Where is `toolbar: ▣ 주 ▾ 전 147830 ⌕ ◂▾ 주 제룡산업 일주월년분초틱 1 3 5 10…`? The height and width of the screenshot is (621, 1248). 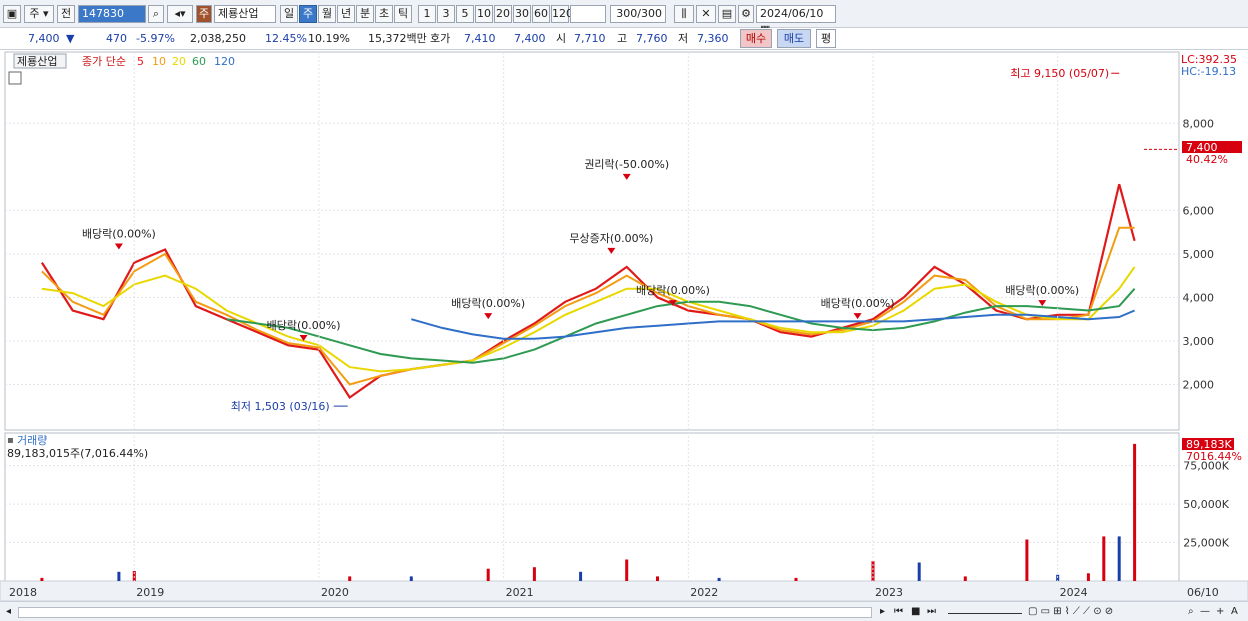
toolbar: ▣ 주 ▾ 전 147830 ⌕ ◂▾ 주 제룡산업 일주월년분초틱 1 3 5 10… is located at coordinates (624, 18).